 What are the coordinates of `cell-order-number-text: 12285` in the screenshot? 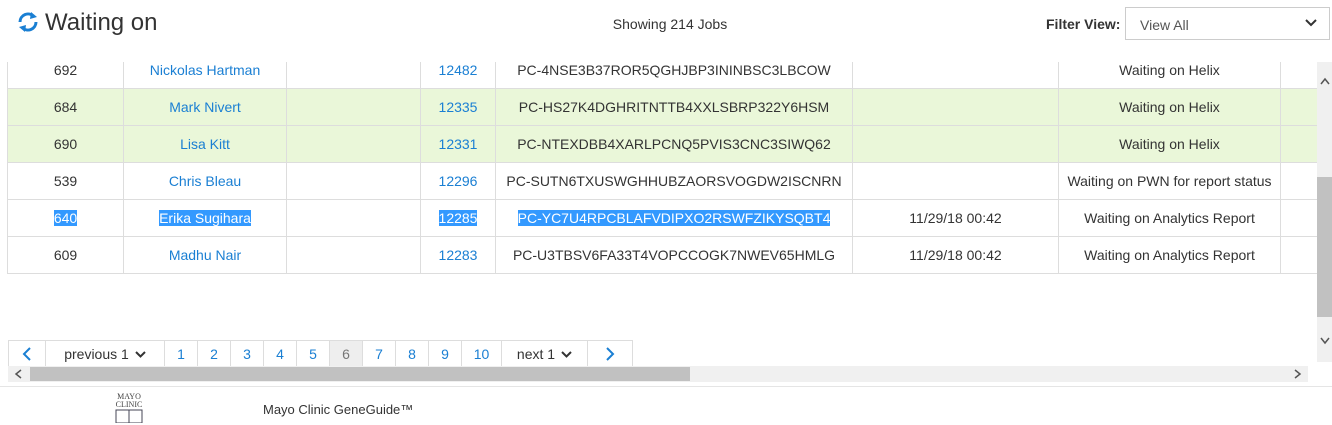 It's located at (458, 218).